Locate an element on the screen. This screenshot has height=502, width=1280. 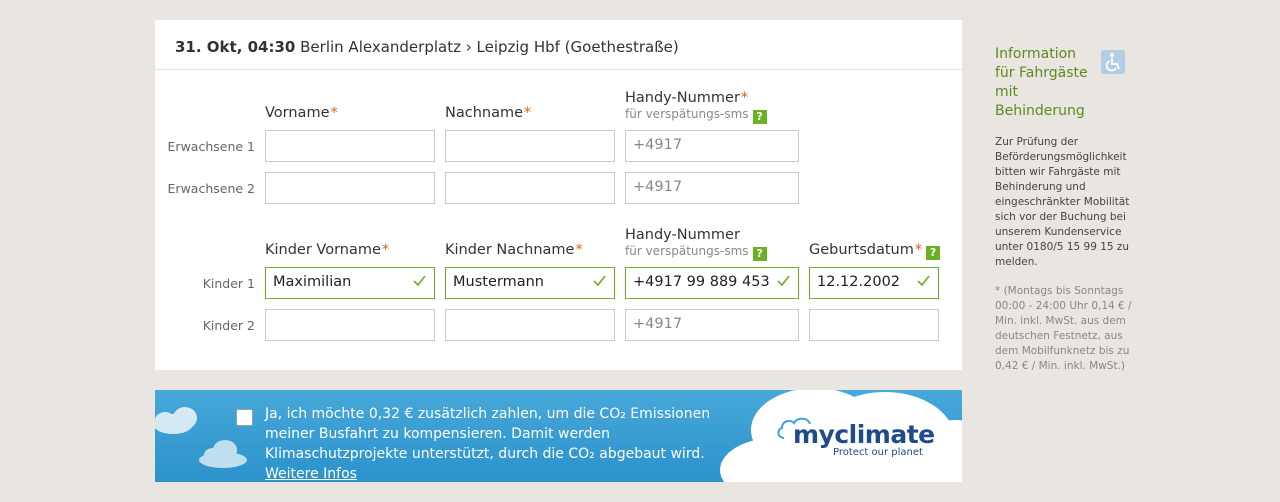
child-phone-help-icon: ? is located at coordinates (759, 254).